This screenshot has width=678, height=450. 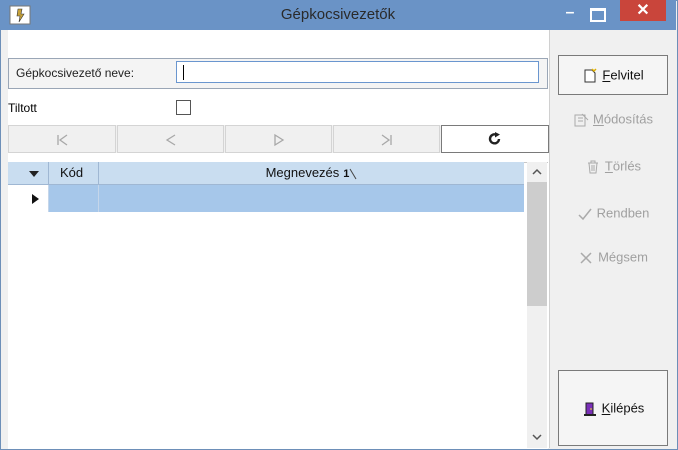 I want to click on text-caret, so click(x=183, y=72).